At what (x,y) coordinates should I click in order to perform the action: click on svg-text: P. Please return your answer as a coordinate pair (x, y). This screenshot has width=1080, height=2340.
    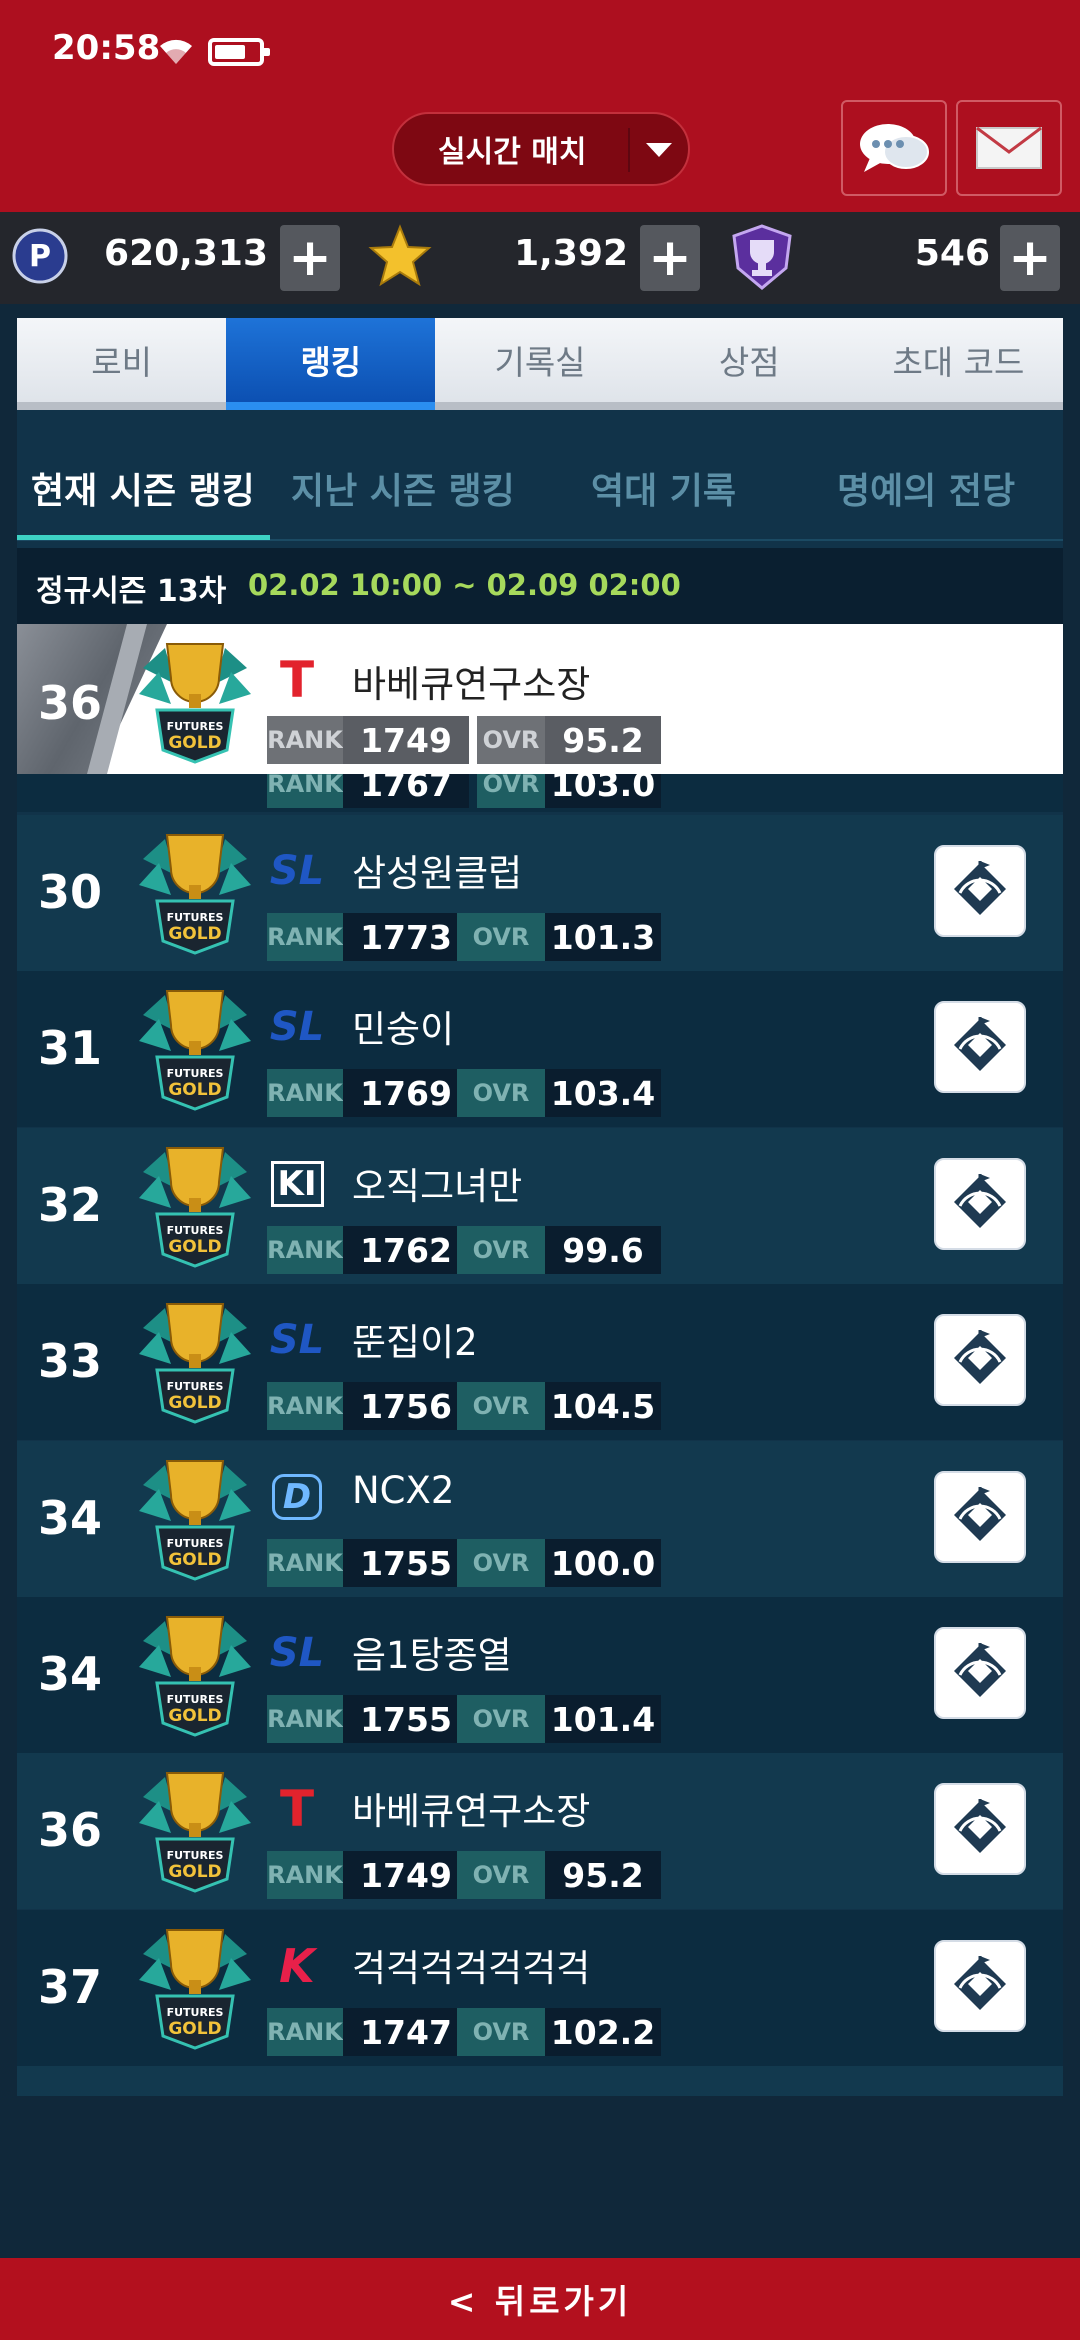
    Looking at the image, I should click on (40, 256).